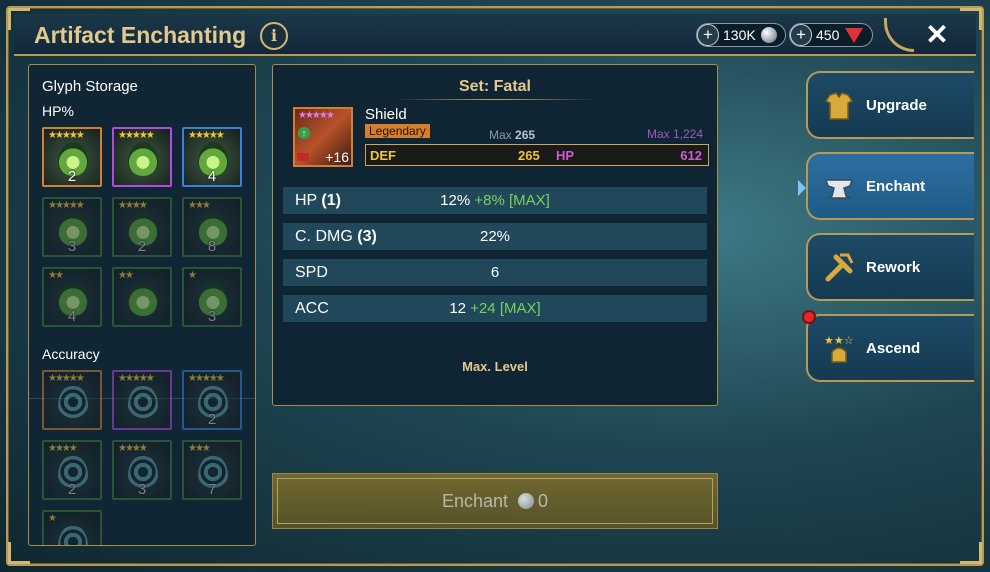  I want to click on glyph-slot: ★★★★★ 4, so click(212, 157).